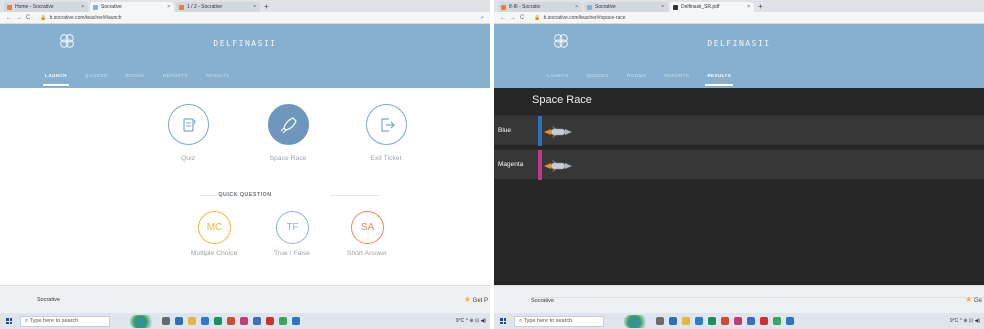 The width and height of the screenshot is (984, 329). What do you see at coordinates (585, 18) in the screenshot?
I see `url-text: b.socrative.com/teacher/#space-race` at bounding box center [585, 18].